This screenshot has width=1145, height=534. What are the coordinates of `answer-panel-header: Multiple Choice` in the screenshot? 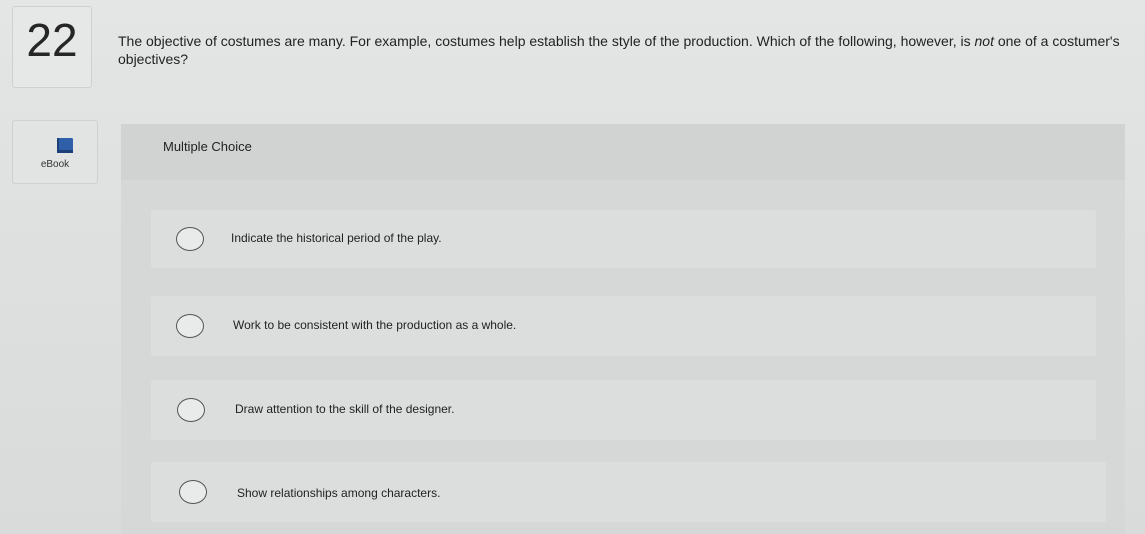 It's located at (623, 152).